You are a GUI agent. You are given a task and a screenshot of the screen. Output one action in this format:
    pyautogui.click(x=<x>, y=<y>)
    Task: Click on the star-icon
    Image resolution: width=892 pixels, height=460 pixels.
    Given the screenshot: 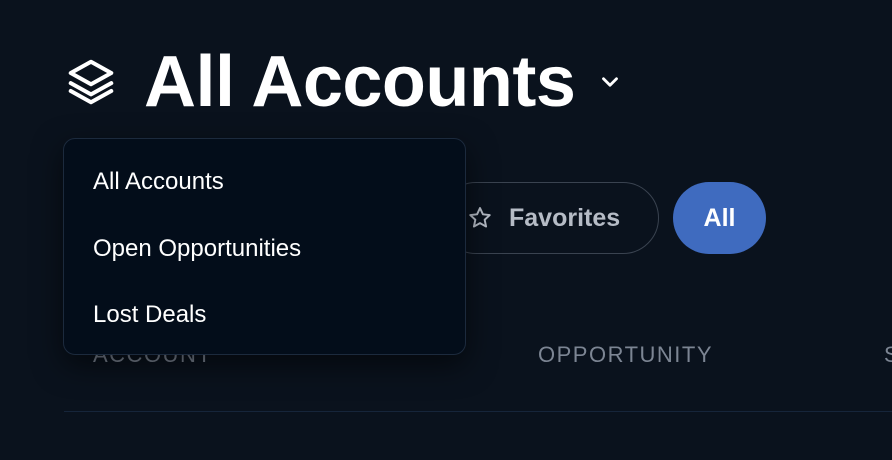 What is the action you would take?
    pyautogui.click(x=480, y=218)
    